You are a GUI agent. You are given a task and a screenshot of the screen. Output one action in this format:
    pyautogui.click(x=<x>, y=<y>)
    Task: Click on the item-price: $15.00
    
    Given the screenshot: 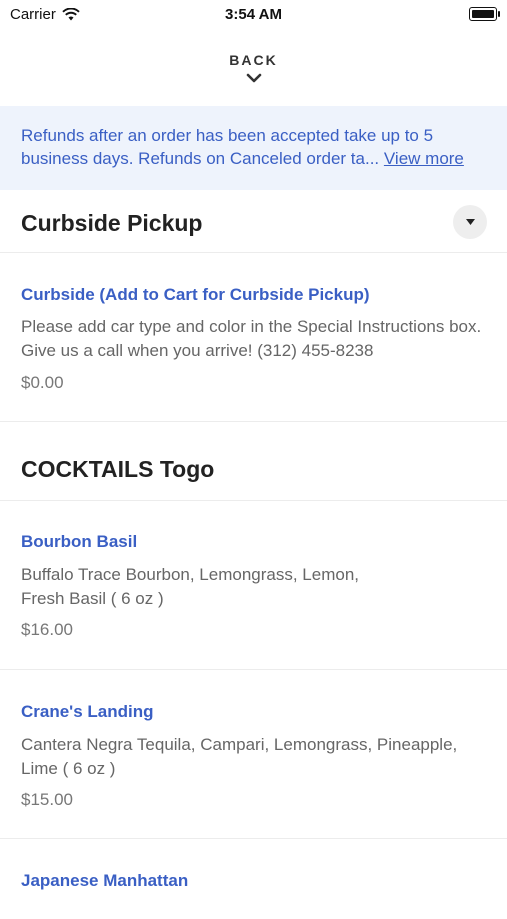 What is the action you would take?
    pyautogui.click(x=47, y=799)
    